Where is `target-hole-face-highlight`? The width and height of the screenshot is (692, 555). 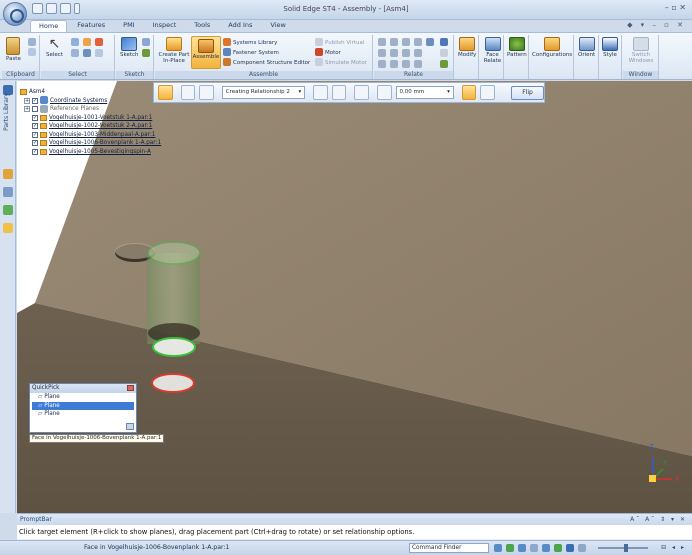 target-hole-face-highlight is located at coordinates (173, 383).